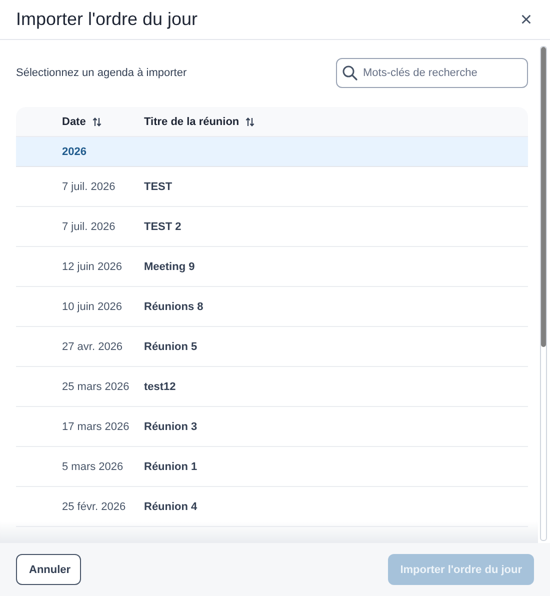 The image size is (550, 596). What do you see at coordinates (158, 186) in the screenshot?
I see `meeting-title-cell: TEST` at bounding box center [158, 186].